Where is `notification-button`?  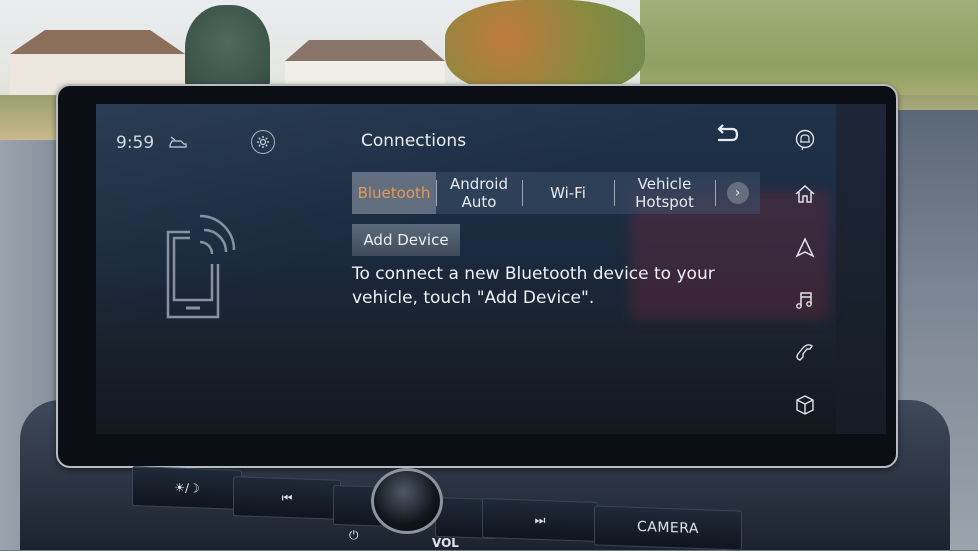
notification-button is located at coordinates (805, 140).